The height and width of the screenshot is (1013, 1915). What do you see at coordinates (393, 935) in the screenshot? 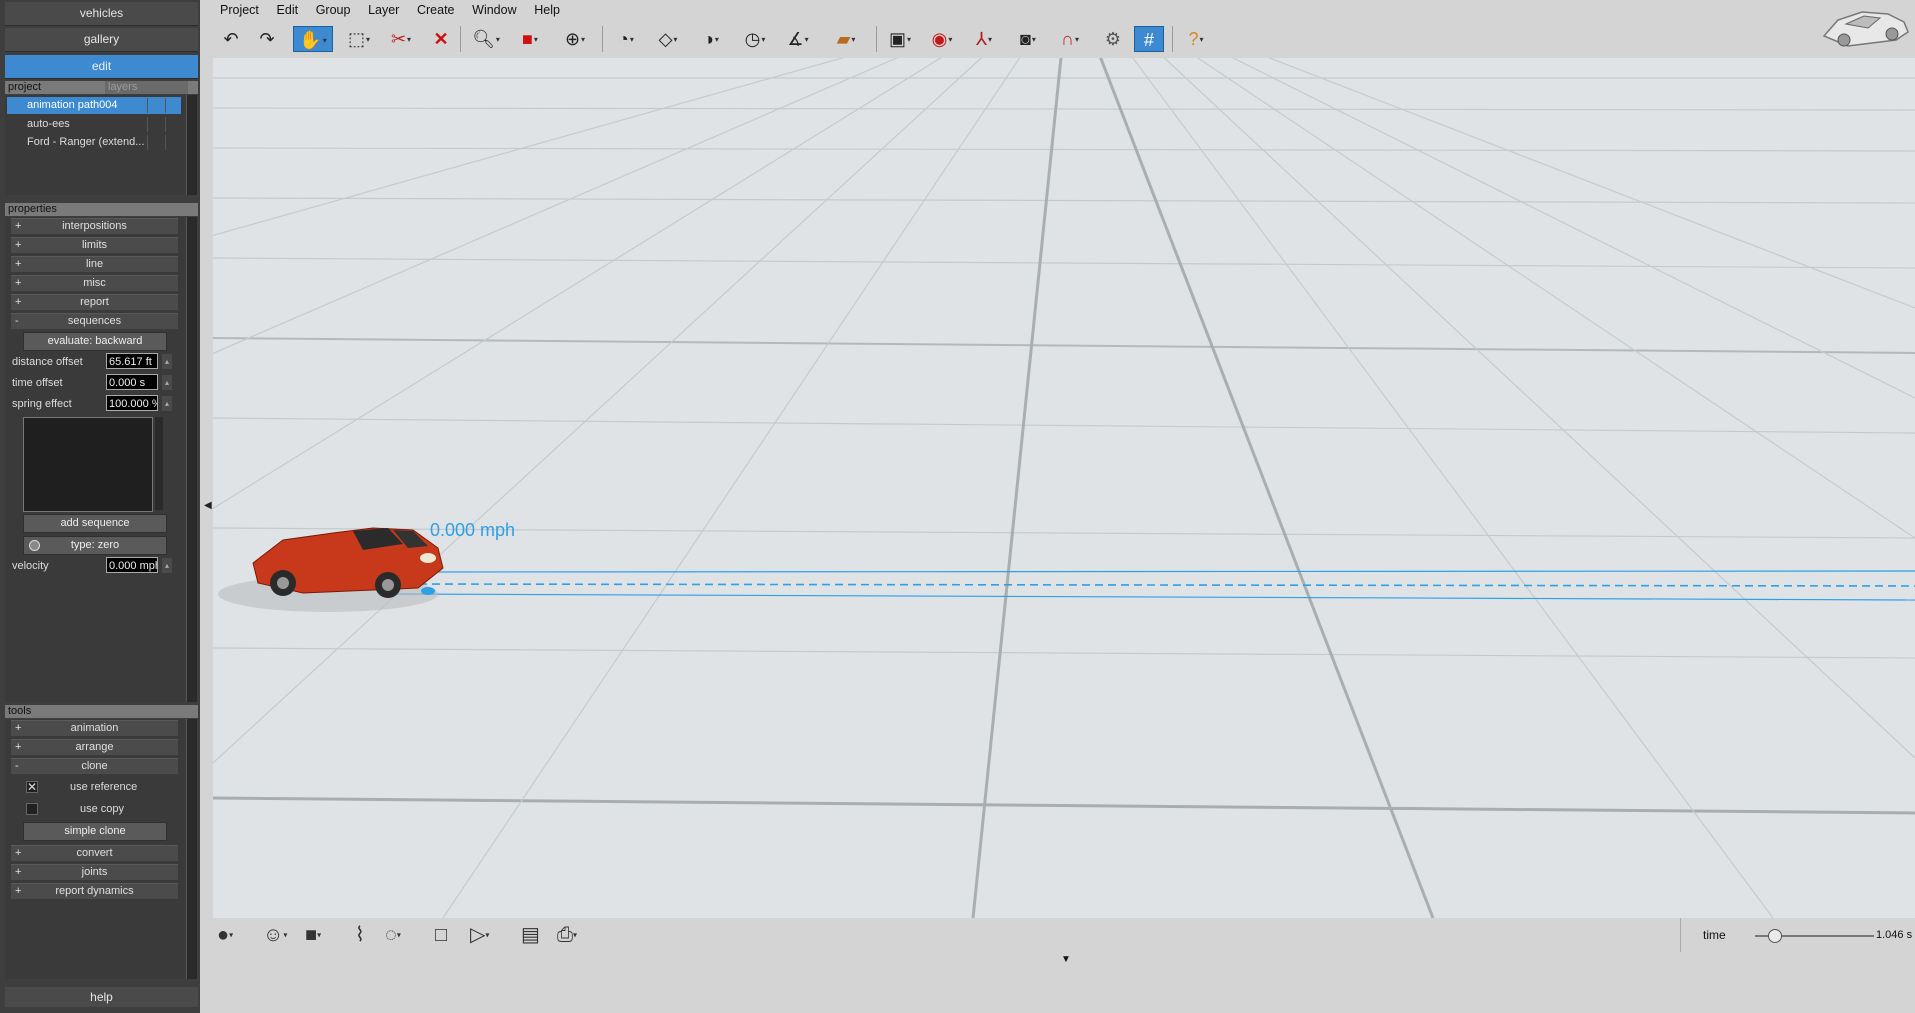
I see `lasso-icon: ◌▾` at bounding box center [393, 935].